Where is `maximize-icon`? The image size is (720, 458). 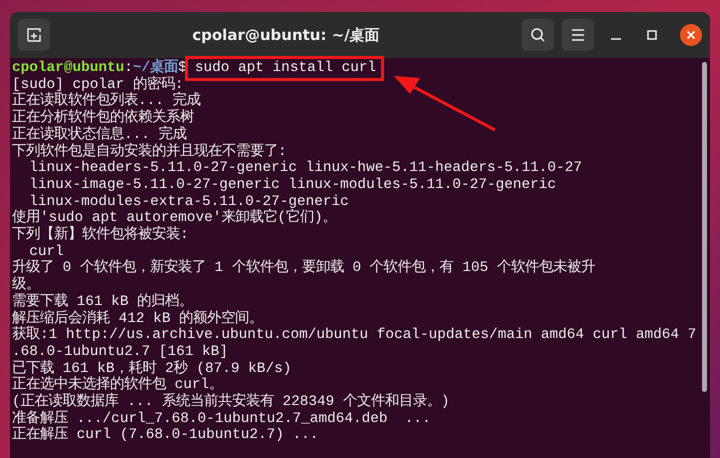
maximize-icon is located at coordinates (652, 35).